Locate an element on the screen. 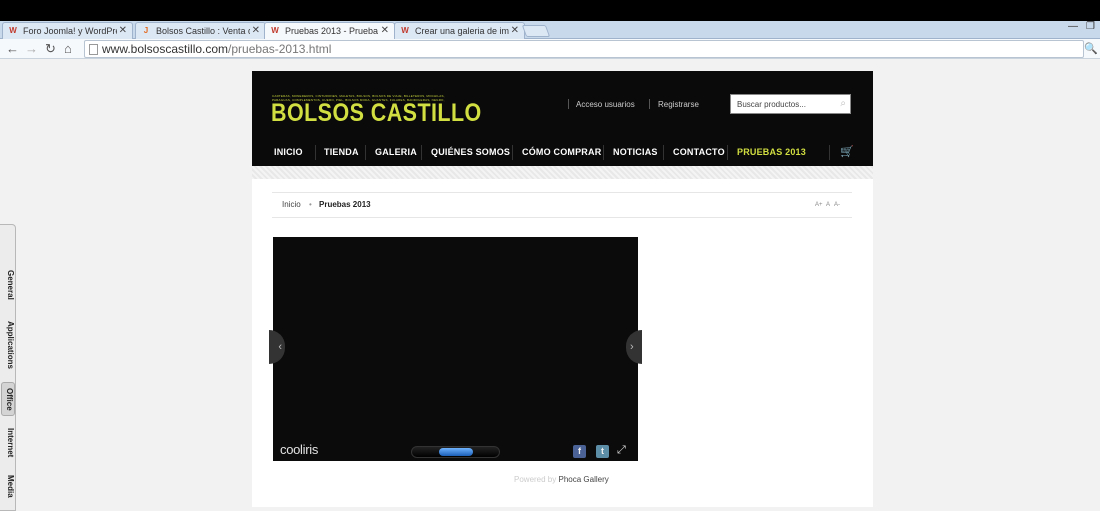 This screenshot has height=511, width=1100. nav-contacto: CONTACTO is located at coordinates (699, 152).